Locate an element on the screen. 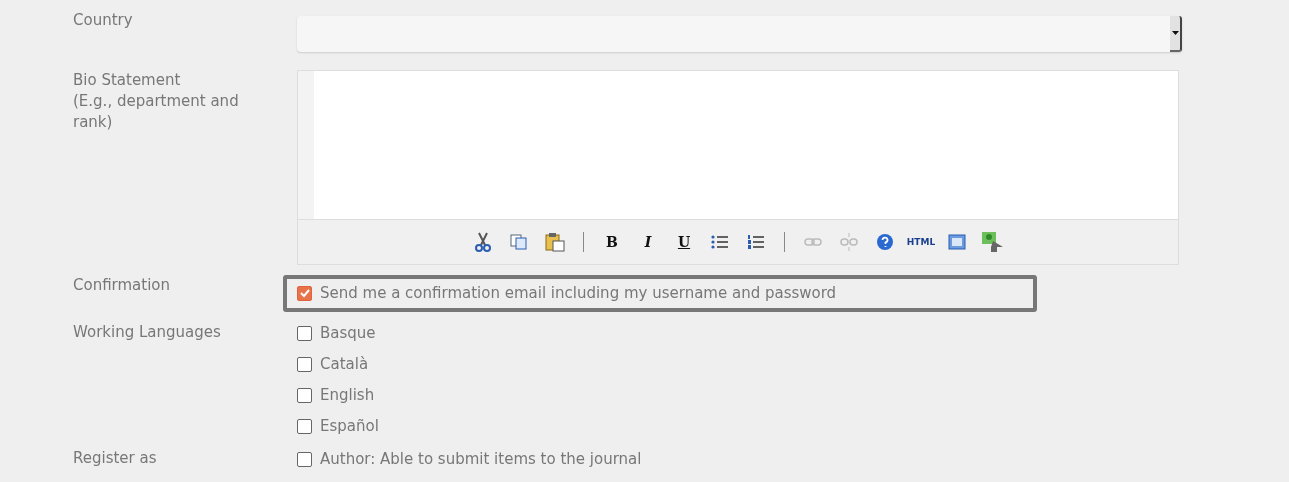  checkbox-option: English is located at coordinates (740, 395).